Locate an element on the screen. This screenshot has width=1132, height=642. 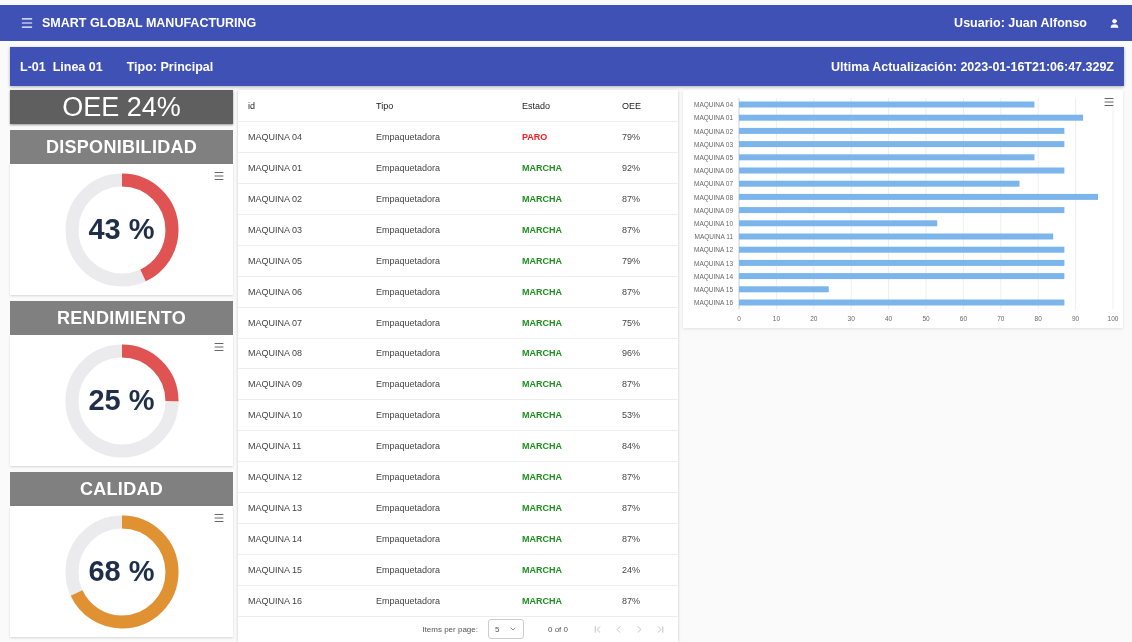
table-cell-text: MAQUINA 06 is located at coordinates (276, 291).